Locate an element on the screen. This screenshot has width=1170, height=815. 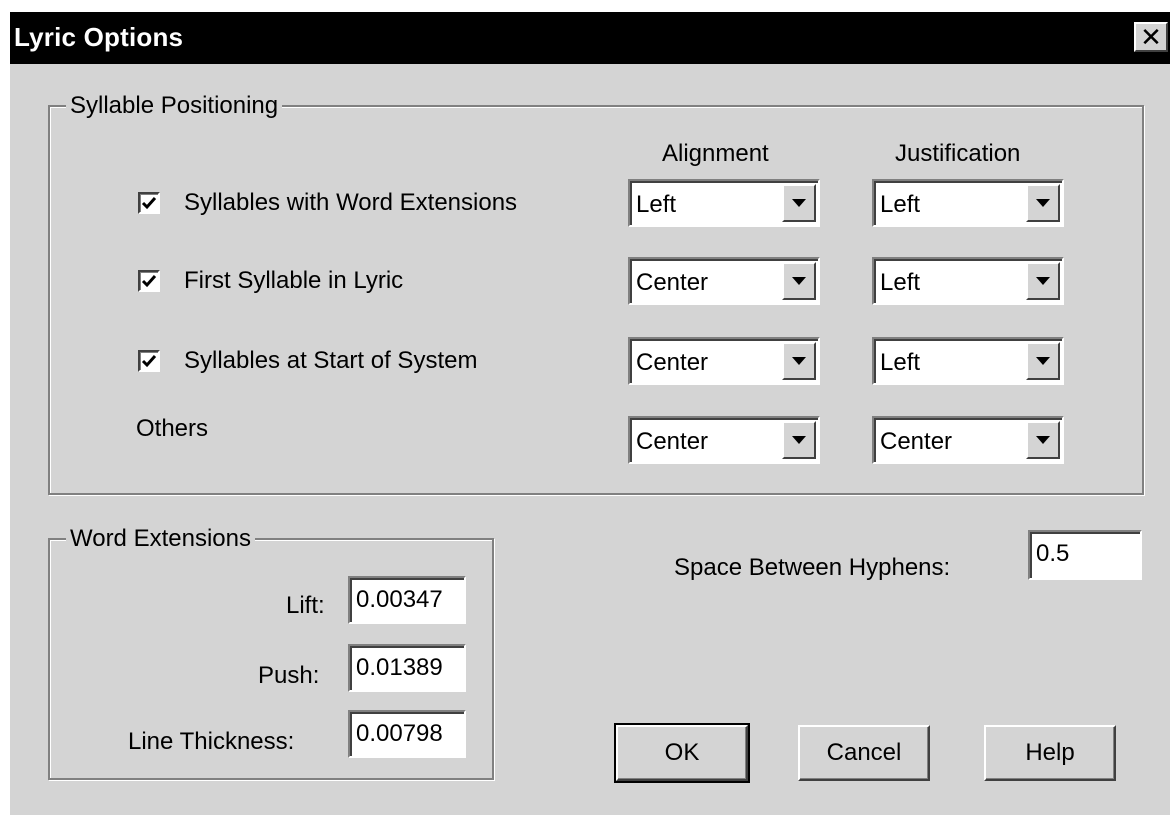
others-label: Others is located at coordinates (172, 428).